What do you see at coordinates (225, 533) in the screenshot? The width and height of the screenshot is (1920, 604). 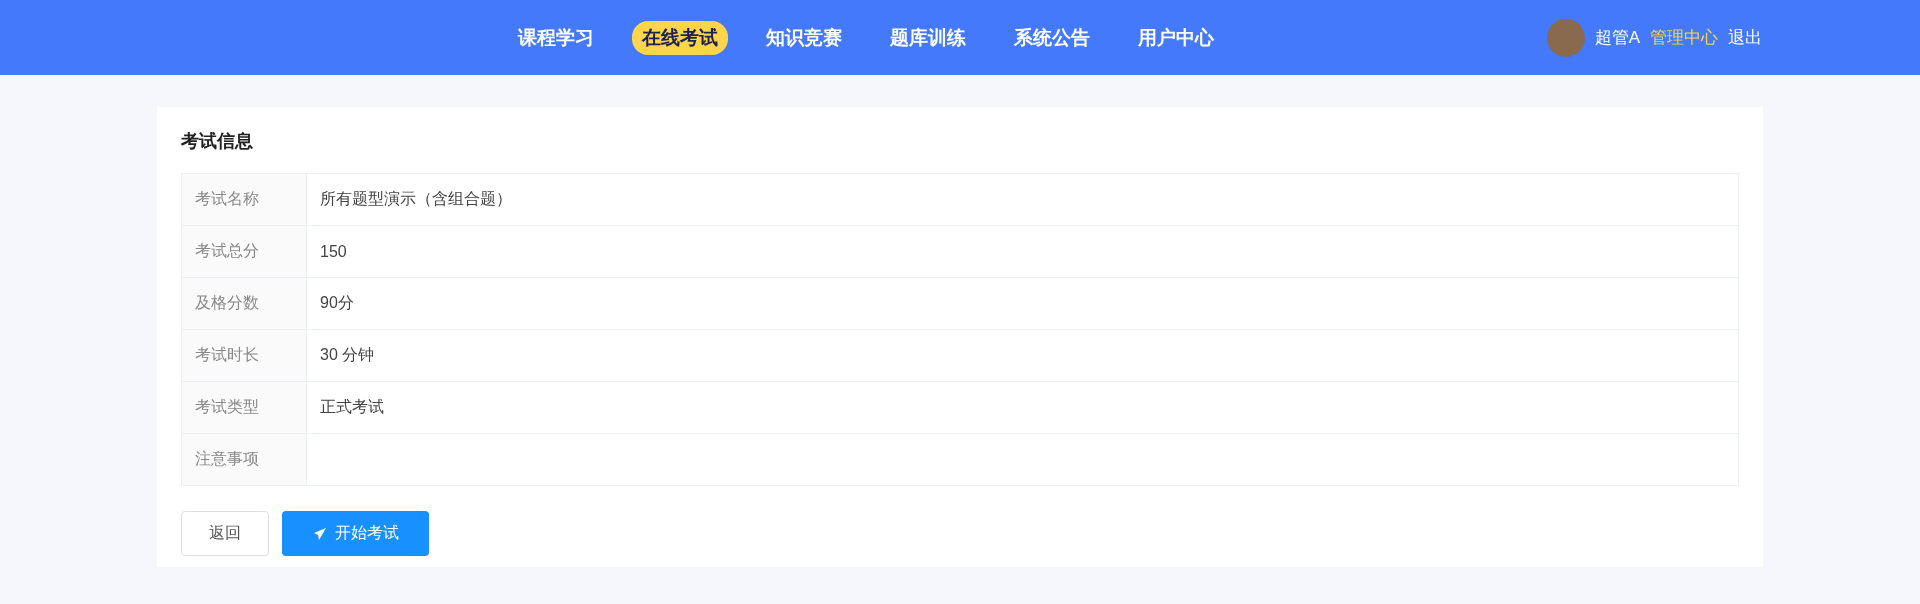 I see `back-button: 返回` at bounding box center [225, 533].